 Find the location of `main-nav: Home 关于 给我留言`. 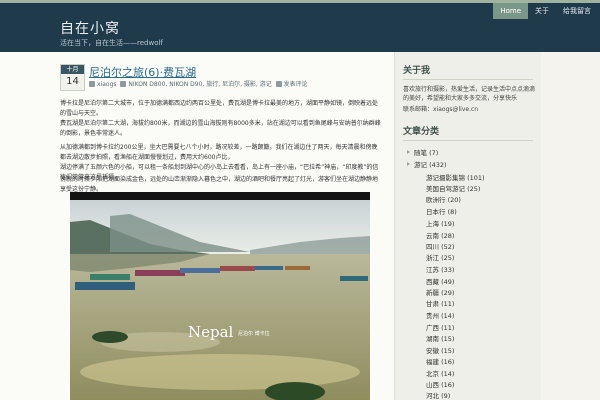

main-nav: Home 关于 给我留言 is located at coordinates (545, 11).